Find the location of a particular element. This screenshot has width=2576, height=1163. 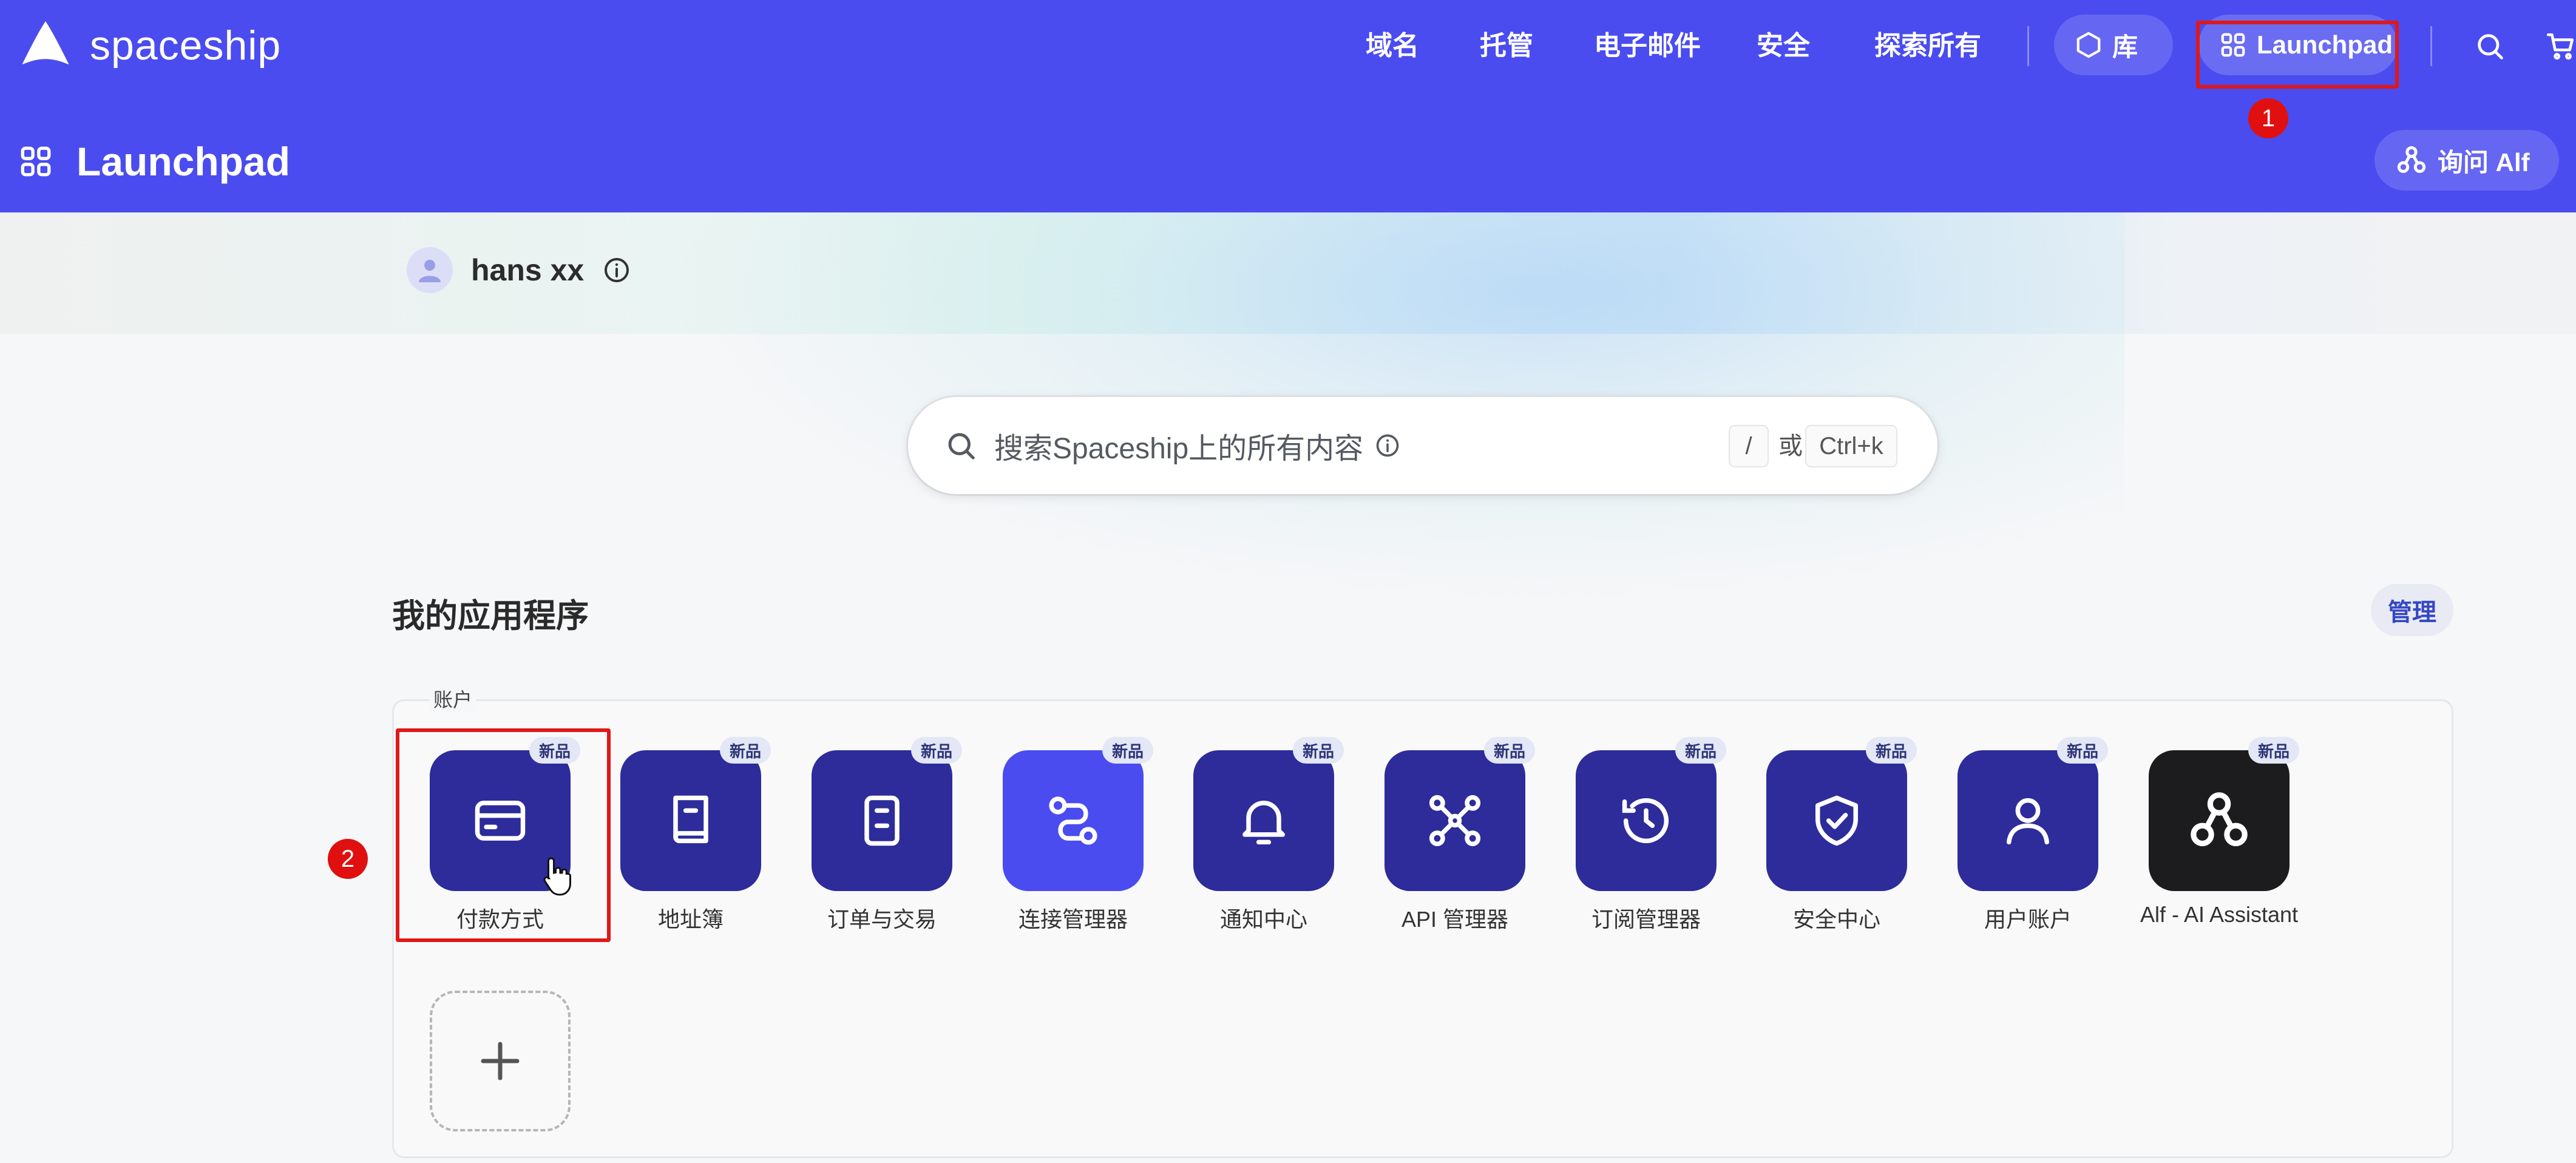

nav-item-domains: 域名 is located at coordinates (1393, 46).